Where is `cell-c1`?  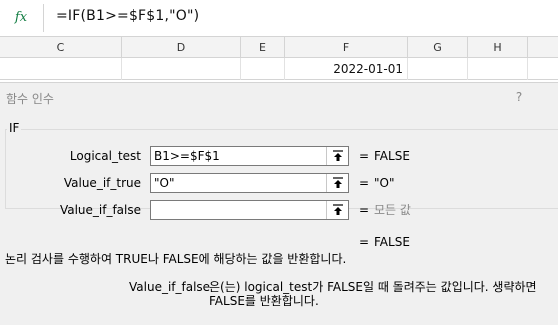 cell-c1 is located at coordinates (61, 69).